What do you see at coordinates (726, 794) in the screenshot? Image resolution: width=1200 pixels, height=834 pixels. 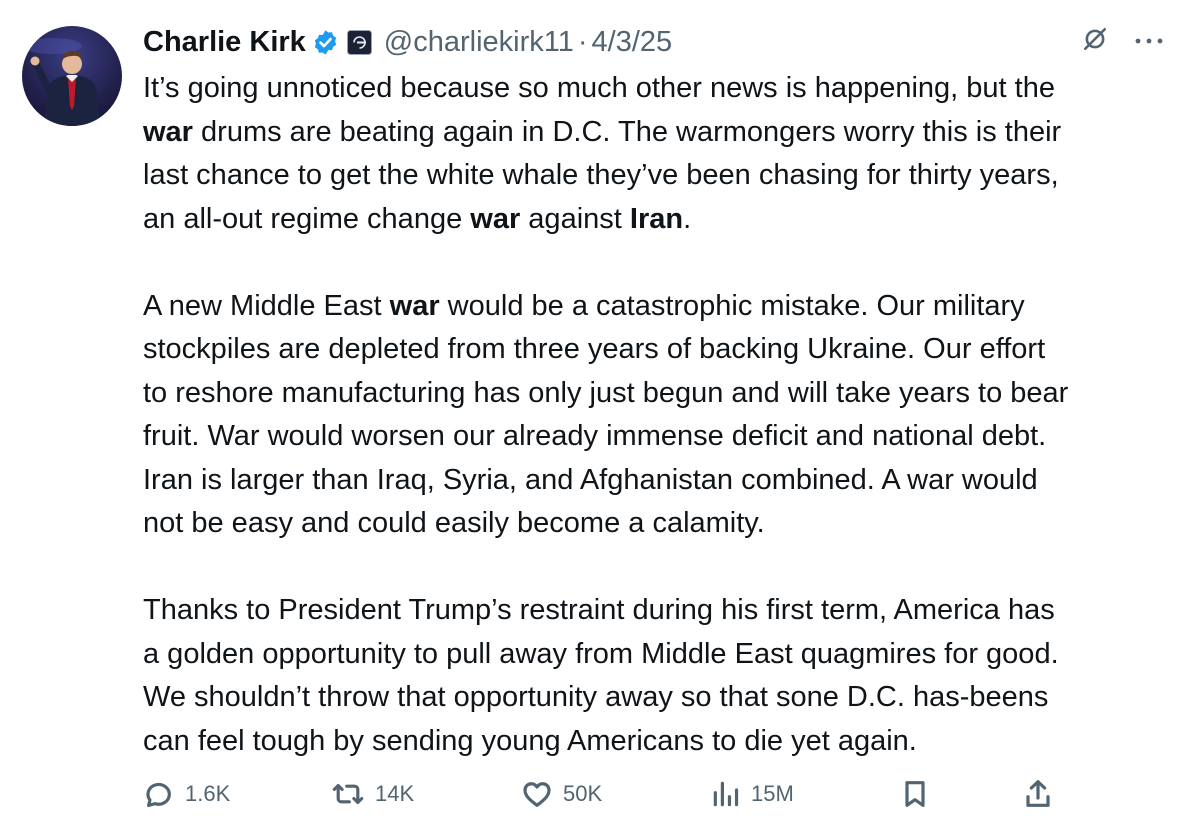 I see `views-icon` at bounding box center [726, 794].